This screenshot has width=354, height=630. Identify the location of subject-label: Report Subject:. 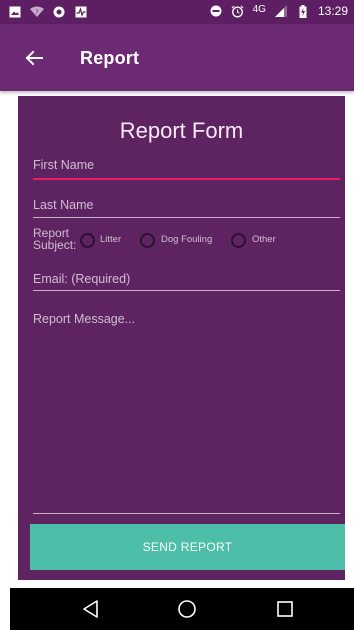
(55, 239).